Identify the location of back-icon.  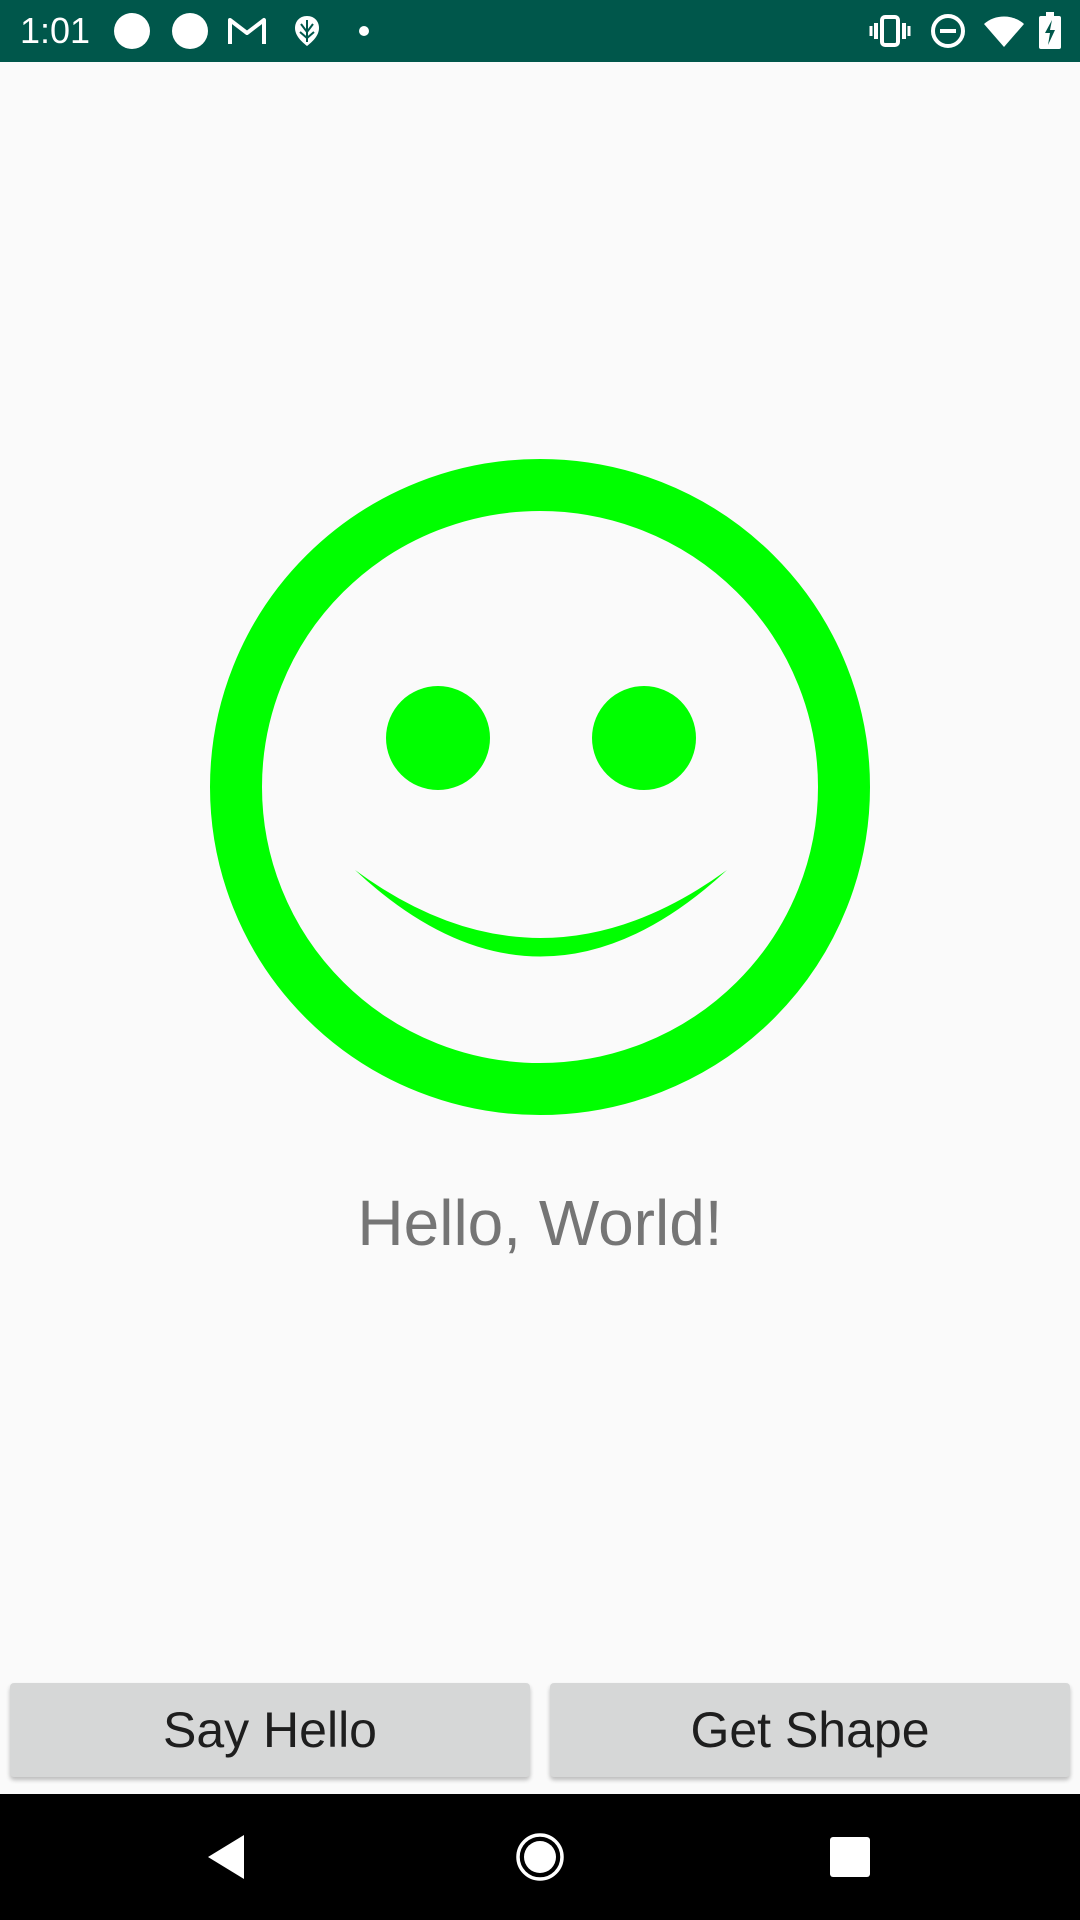
(226, 1857).